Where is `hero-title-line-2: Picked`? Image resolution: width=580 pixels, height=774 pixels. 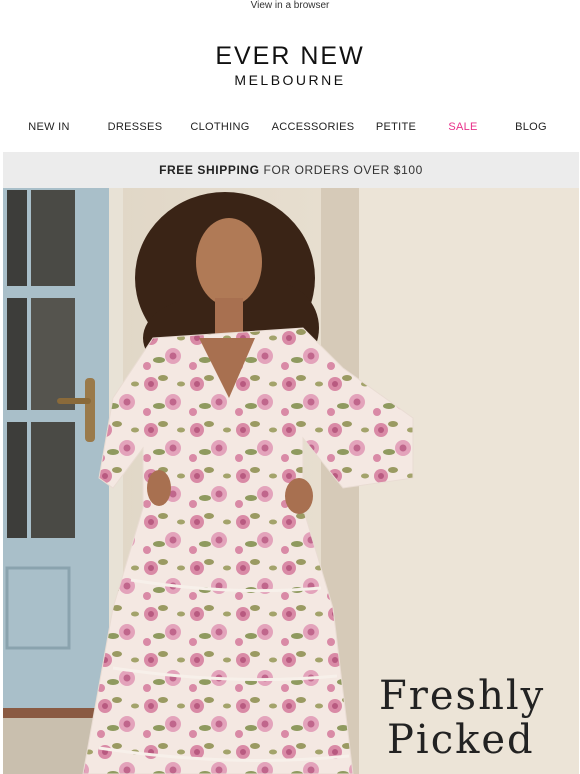 hero-title-line-2: Picked is located at coordinates (461, 740).